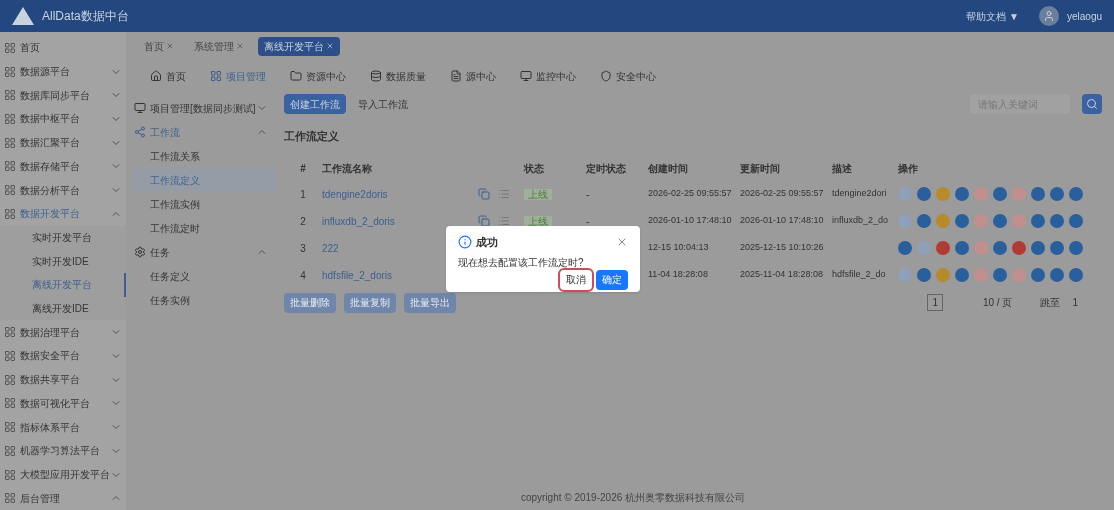 The image size is (1114, 510). Describe the element at coordinates (63, 332) in the screenshot. I see `sidebar-item: 数据治理平台` at that location.